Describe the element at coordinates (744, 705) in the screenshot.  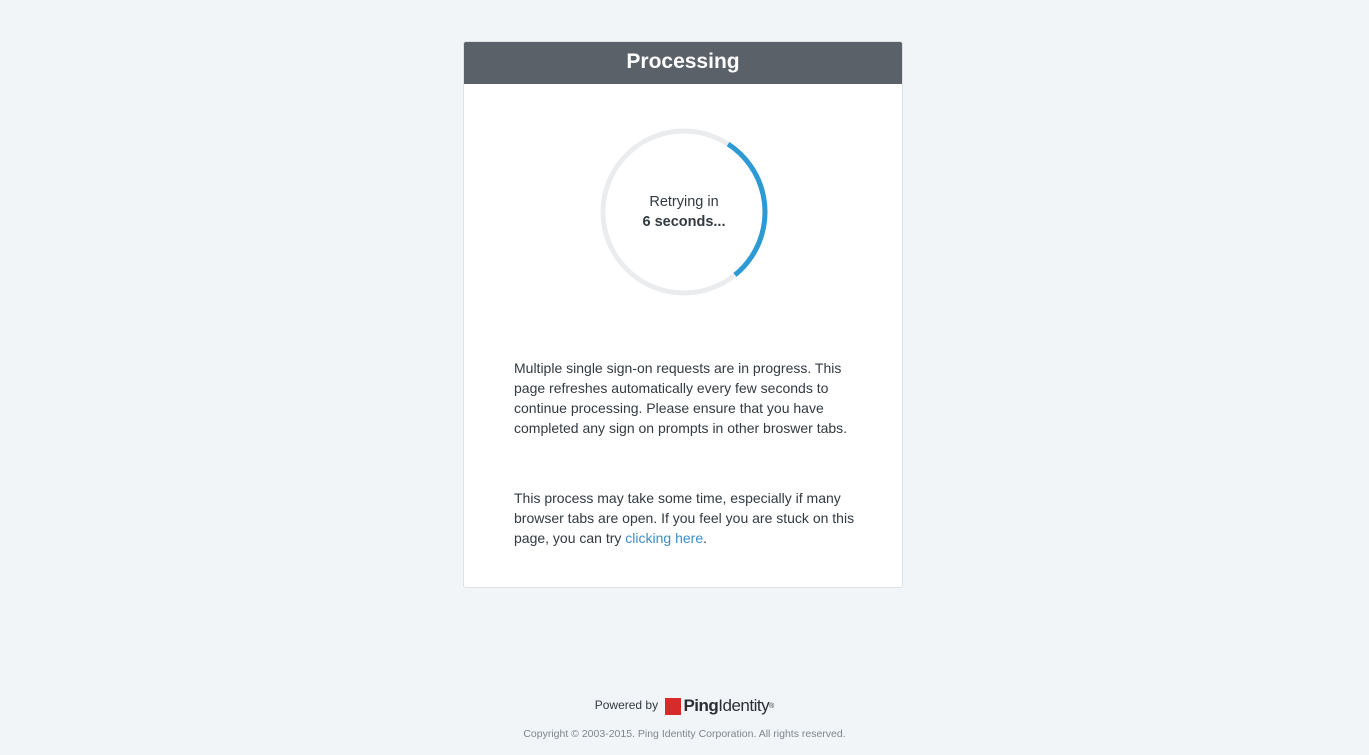
I see `brand-name-light: Identity` at that location.